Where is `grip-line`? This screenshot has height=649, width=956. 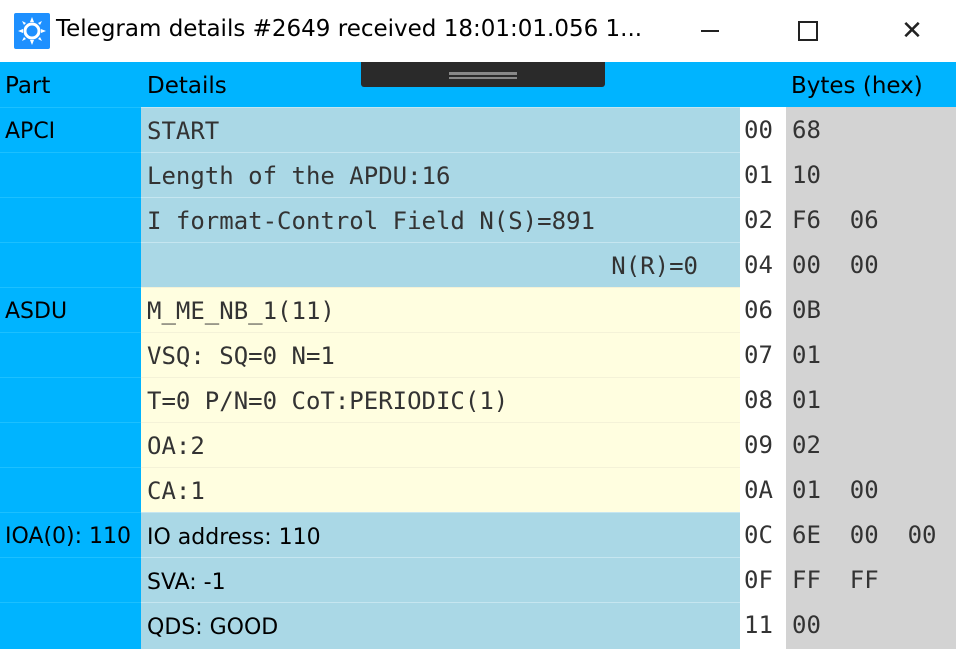
grip-line is located at coordinates (483, 78).